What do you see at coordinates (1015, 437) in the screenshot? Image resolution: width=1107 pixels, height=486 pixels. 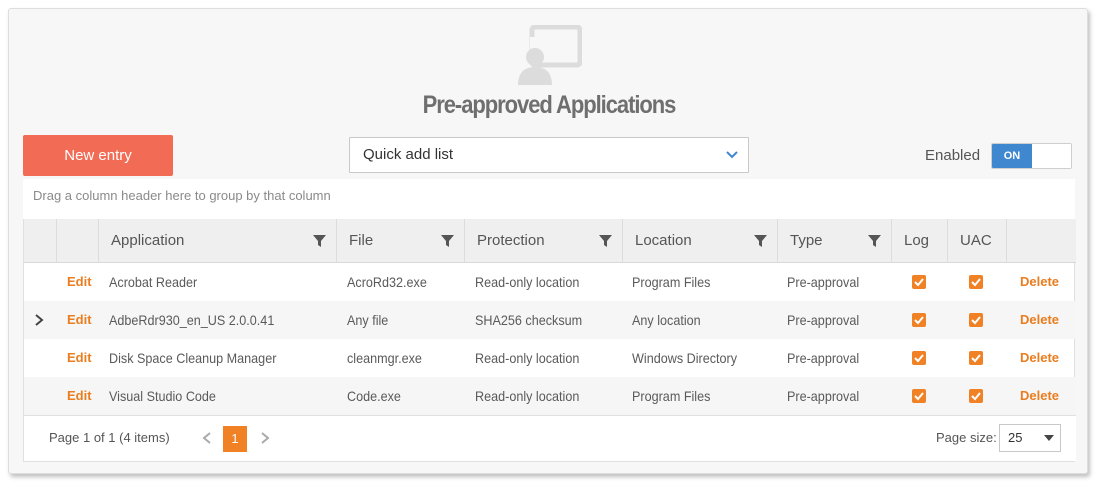 I see `page-size-value: 25` at bounding box center [1015, 437].